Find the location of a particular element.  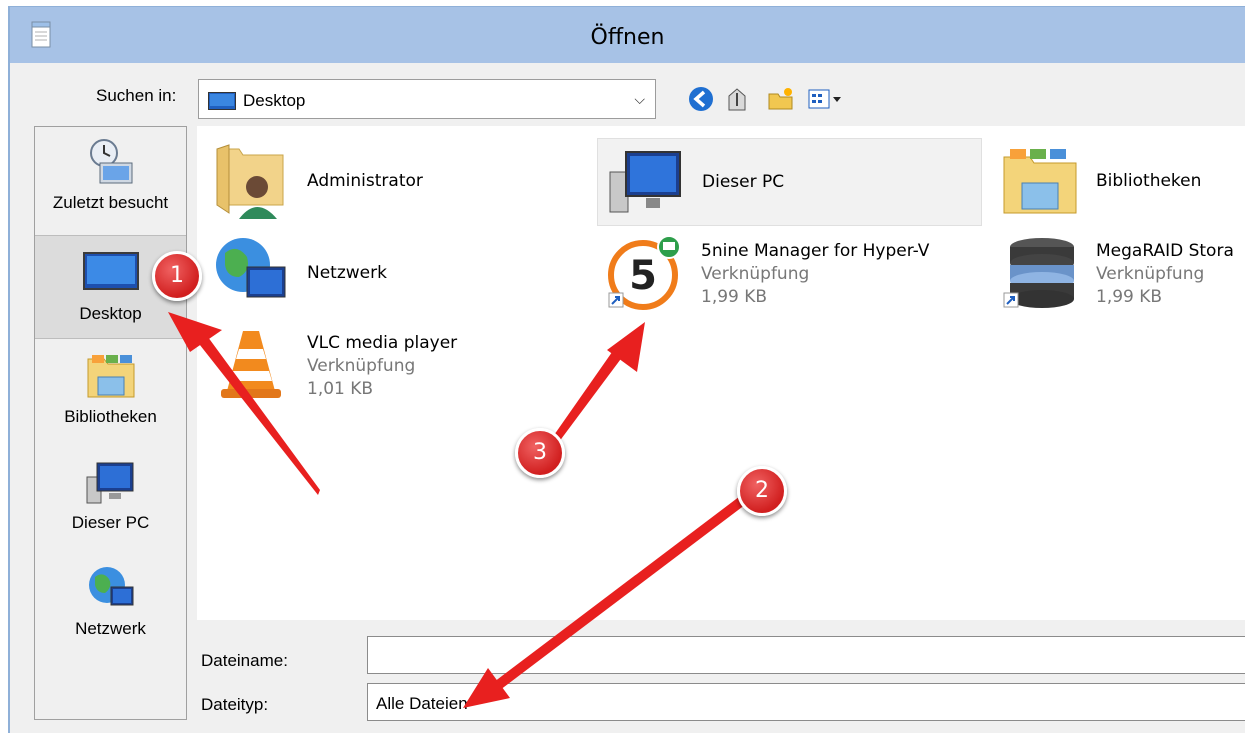

filetype-label: Dateityp: is located at coordinates (235, 704).